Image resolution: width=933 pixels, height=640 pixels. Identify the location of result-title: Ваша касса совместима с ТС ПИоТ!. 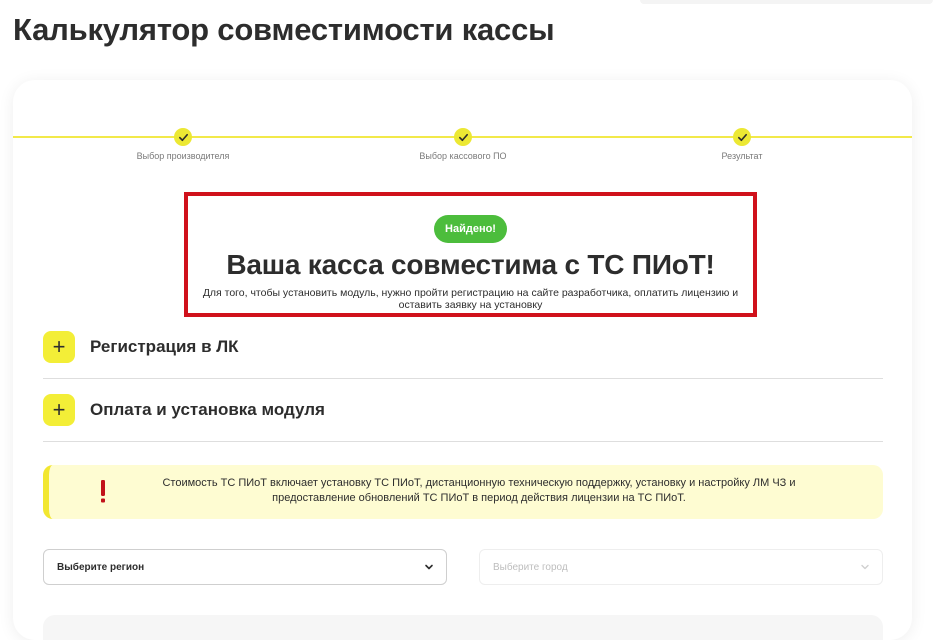
(470, 264).